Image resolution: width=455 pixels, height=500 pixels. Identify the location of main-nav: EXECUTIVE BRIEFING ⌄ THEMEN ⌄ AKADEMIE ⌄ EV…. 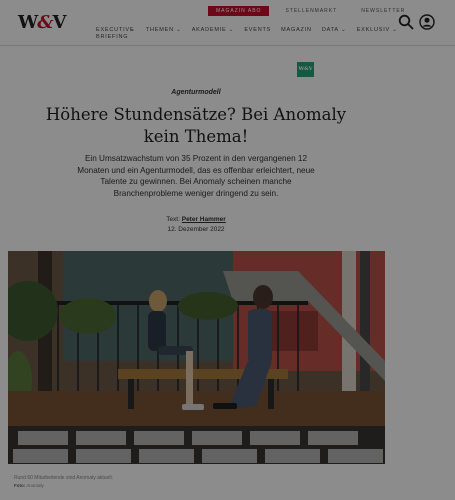
(247, 34).